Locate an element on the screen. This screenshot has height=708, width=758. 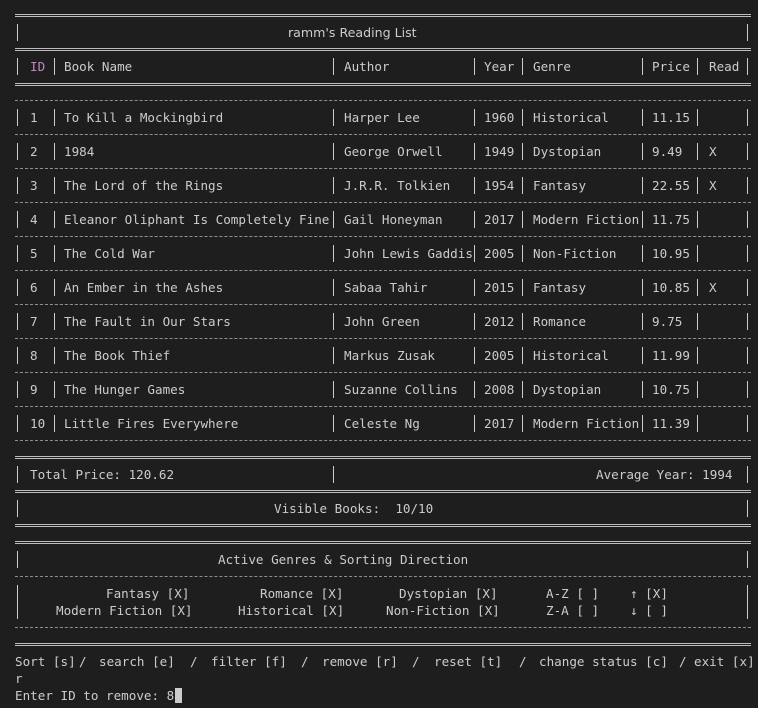
column-header-price: Price is located at coordinates (671, 66).